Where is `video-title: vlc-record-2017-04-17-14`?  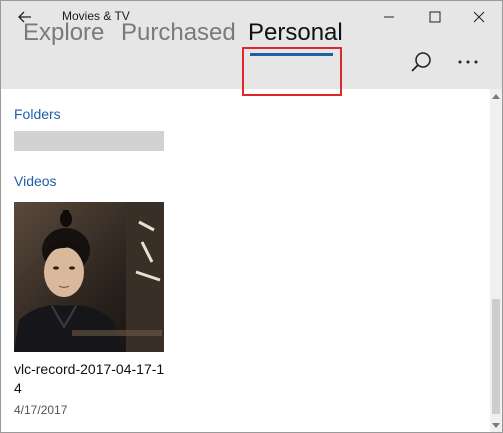
video-title: vlc-record-2017-04-17-14 is located at coordinates (90, 379).